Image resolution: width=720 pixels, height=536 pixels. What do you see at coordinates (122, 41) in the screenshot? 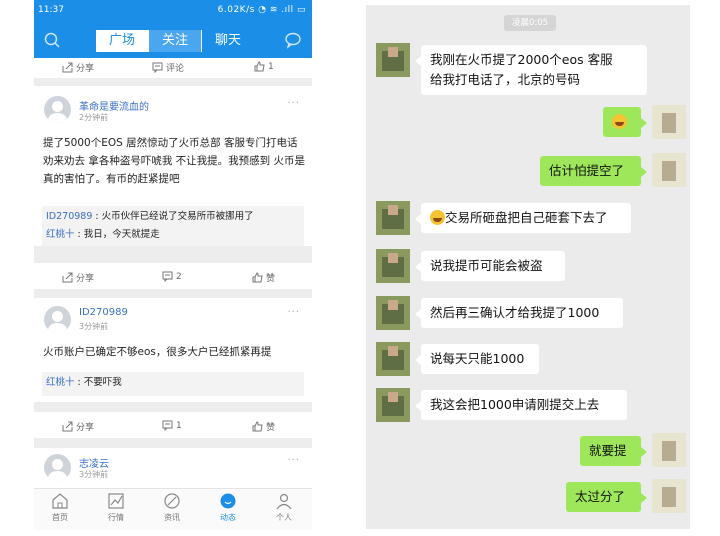
I see `tab-plaza: 广场` at bounding box center [122, 41].